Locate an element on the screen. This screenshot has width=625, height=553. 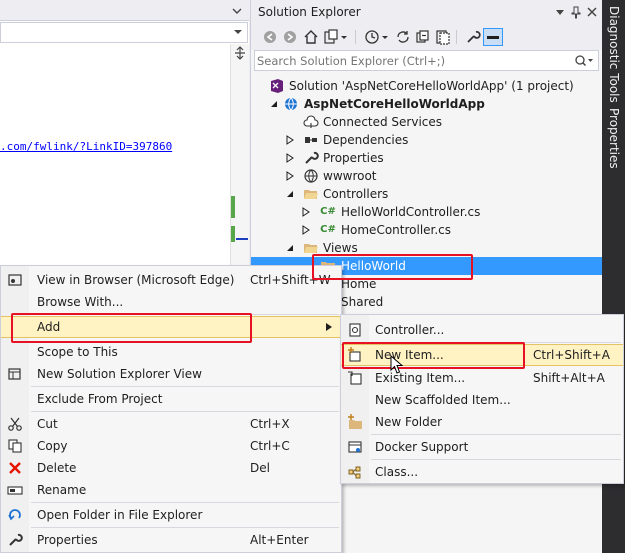
split-window-icon is located at coordinates (240, 53).